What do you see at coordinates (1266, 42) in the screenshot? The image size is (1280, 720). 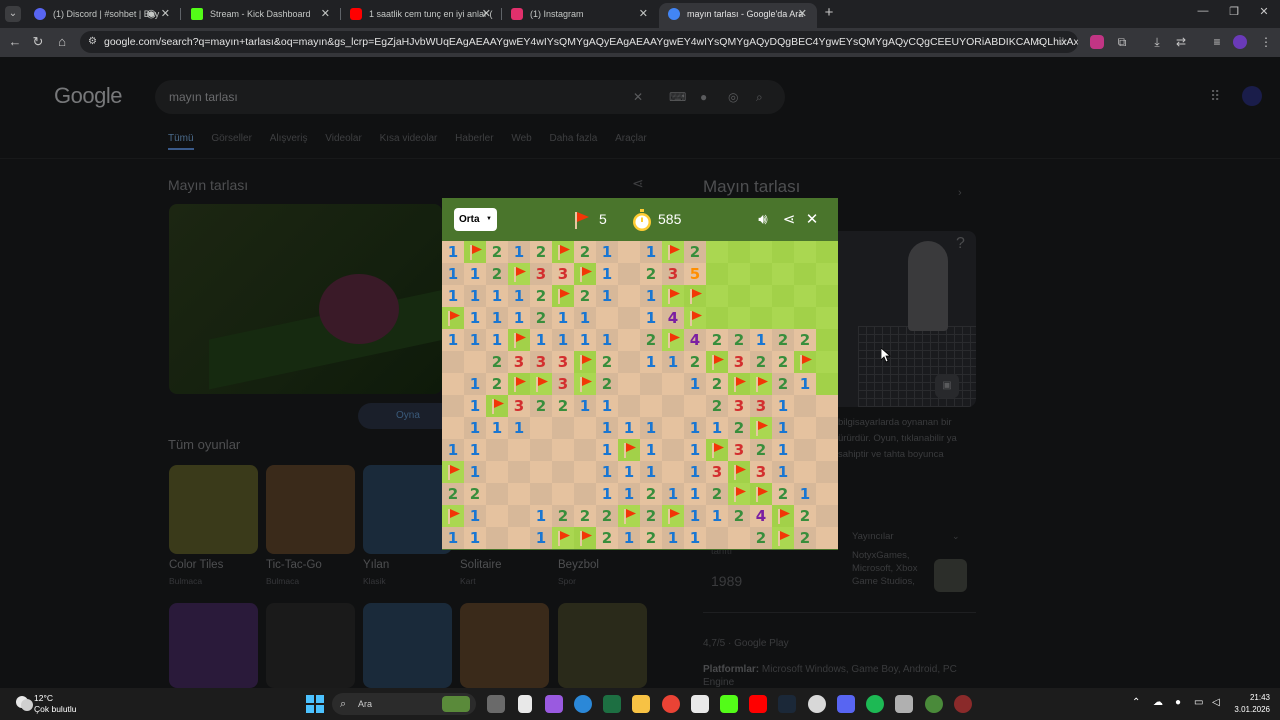 I see `menu-icon: ⋮` at bounding box center [1266, 42].